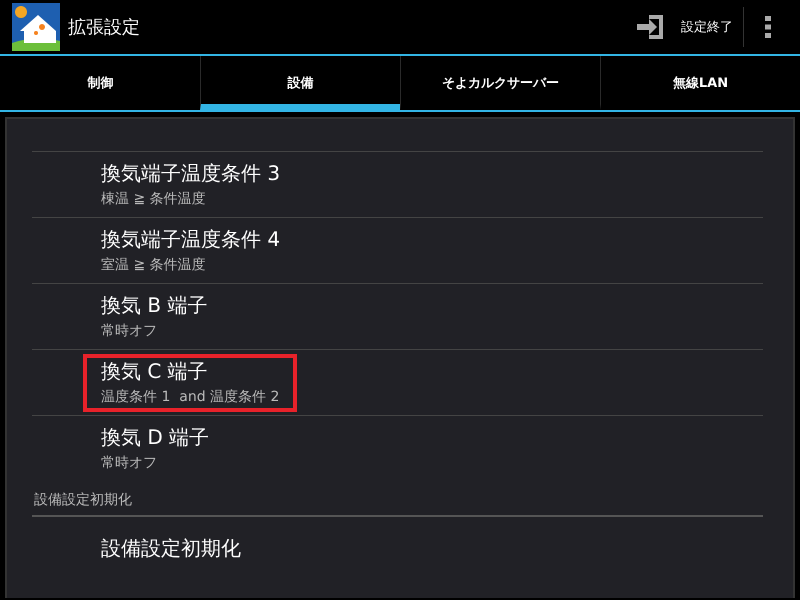 This screenshot has height=600, width=800. Describe the element at coordinates (36, 27) in the screenshot. I see `app-logo-icon` at that location.